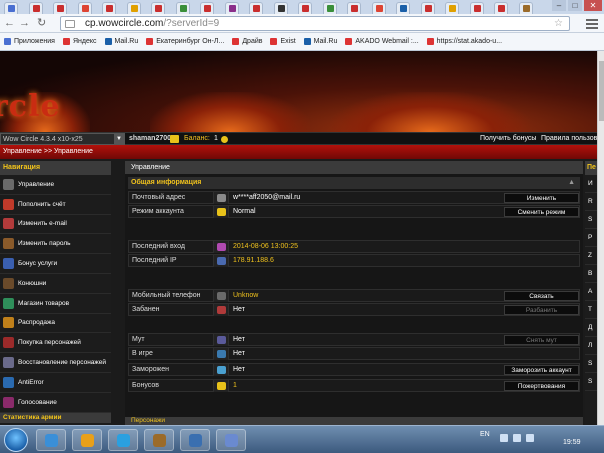 This screenshot has height=453, width=604. What do you see at coordinates (55, 343) in the screenshot?
I see `sidebar-item: Покупка персонажей` at bounding box center [55, 343].